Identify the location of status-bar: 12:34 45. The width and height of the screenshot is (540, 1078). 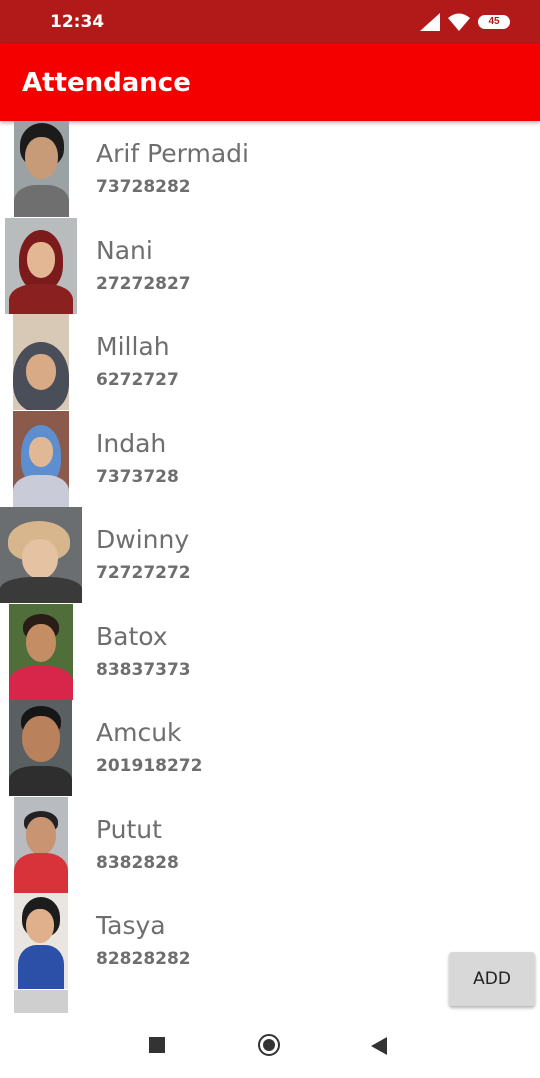
(270, 22).